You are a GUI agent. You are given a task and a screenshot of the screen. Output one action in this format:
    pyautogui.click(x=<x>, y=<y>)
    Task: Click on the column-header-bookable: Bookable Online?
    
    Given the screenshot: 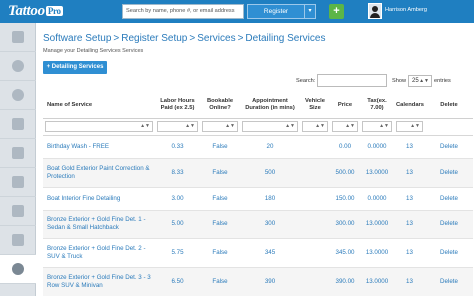 What is the action you would take?
    pyautogui.click(x=220, y=106)
    